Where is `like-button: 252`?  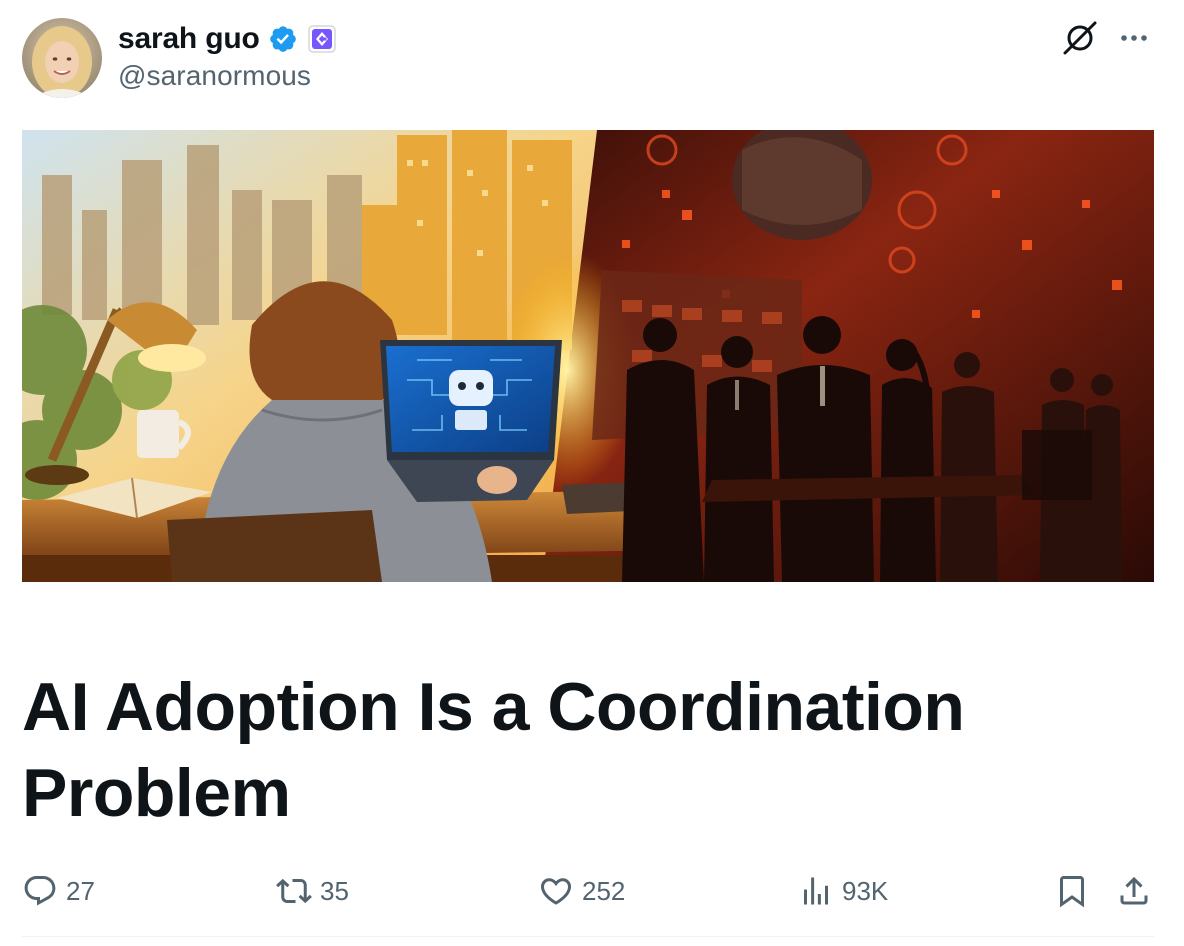
like-button: 252 is located at coordinates (581, 891).